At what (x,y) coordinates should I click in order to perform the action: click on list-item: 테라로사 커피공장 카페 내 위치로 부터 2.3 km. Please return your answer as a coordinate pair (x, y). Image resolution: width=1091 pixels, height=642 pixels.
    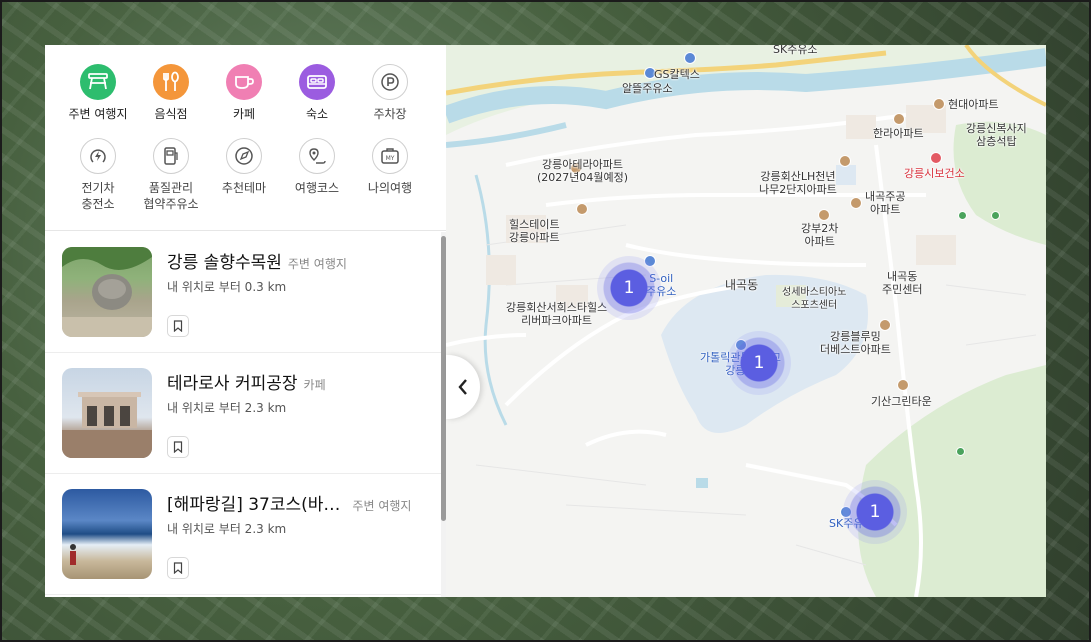
    Looking at the image, I should click on (244, 413).